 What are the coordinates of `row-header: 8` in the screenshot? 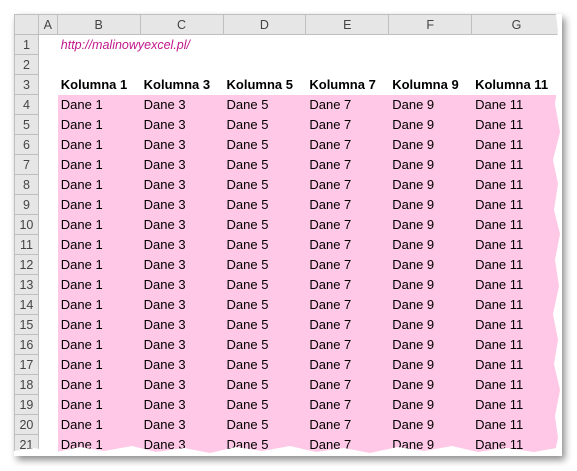 It's located at (26, 184).